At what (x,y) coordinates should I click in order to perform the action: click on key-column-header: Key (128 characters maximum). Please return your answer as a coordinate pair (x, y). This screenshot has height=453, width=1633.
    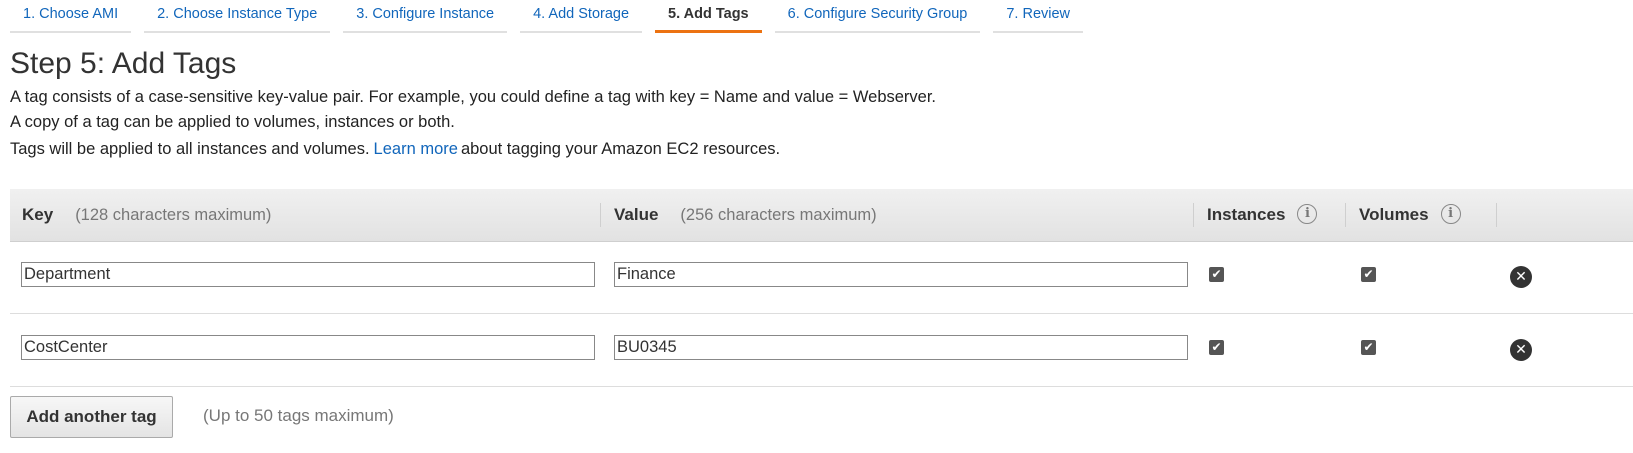
    Looking at the image, I should click on (146, 215).